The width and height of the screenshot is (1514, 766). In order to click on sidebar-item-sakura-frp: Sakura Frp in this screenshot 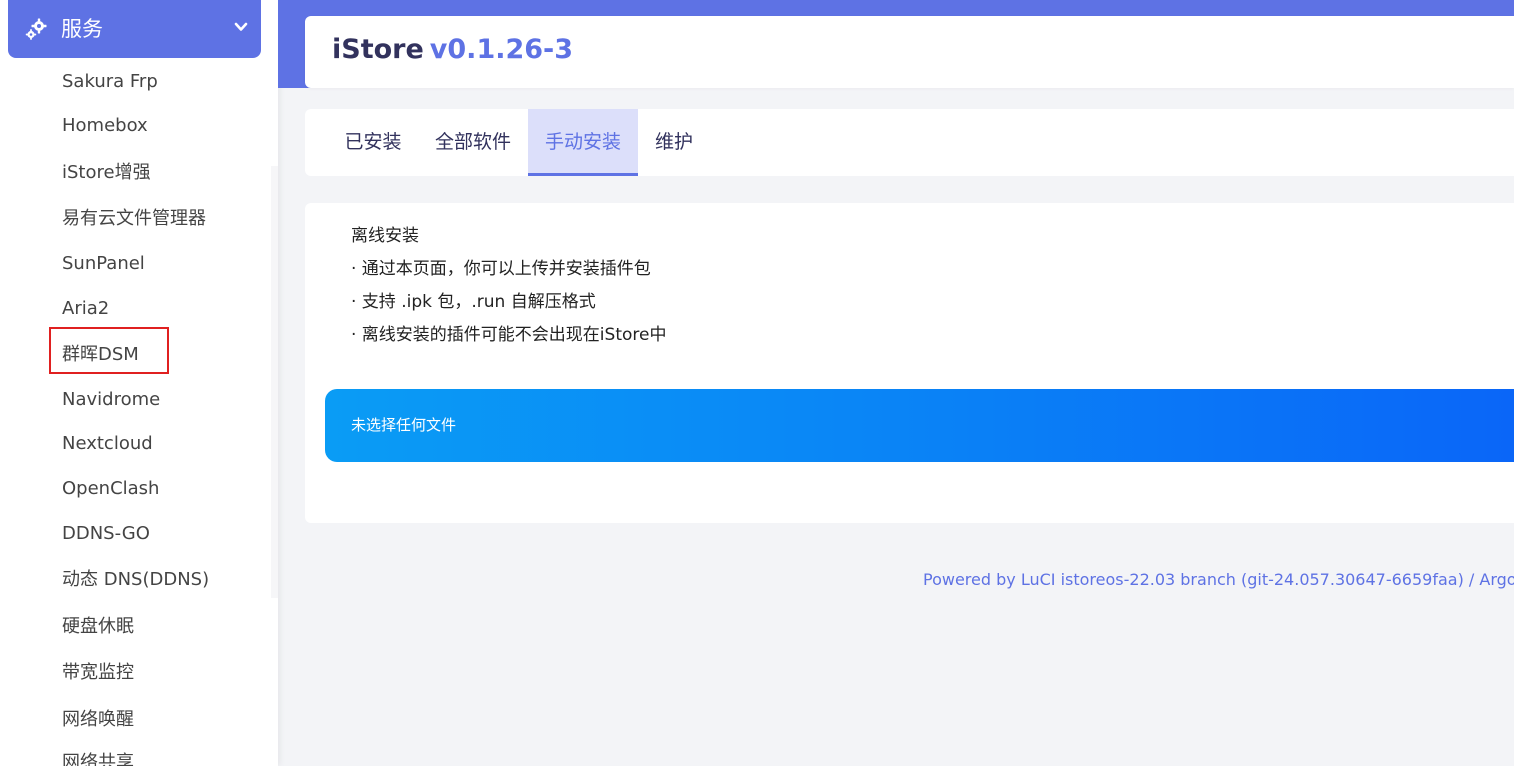, I will do `click(110, 82)`.